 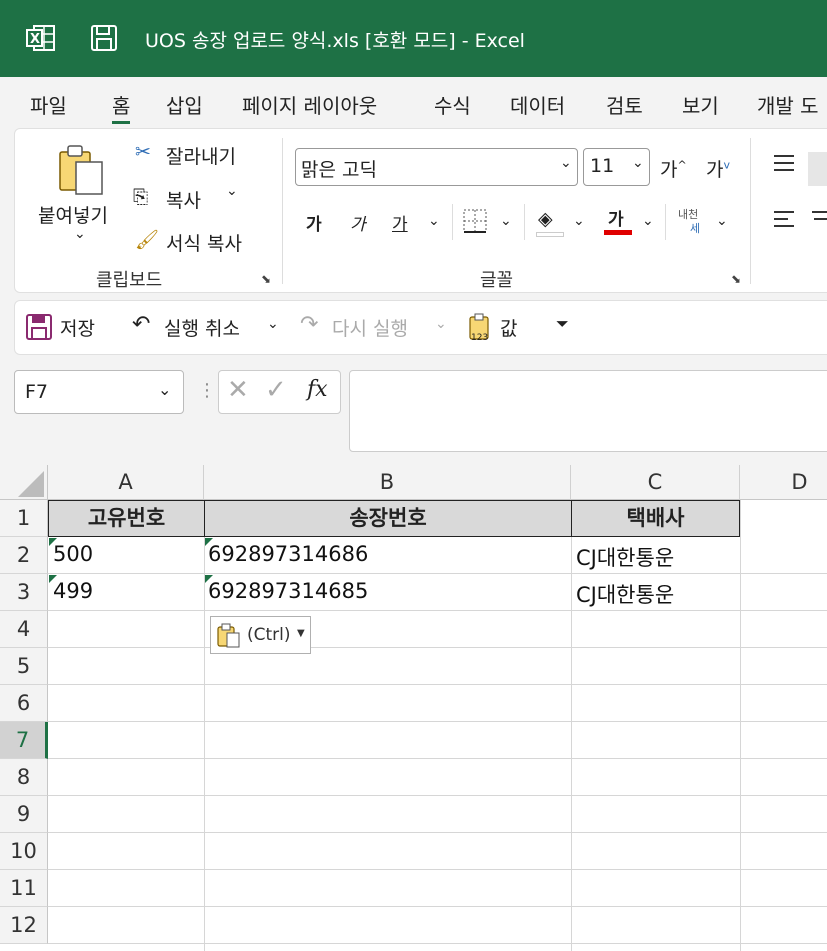 I want to click on row-header-9: 9, so click(x=24, y=814).